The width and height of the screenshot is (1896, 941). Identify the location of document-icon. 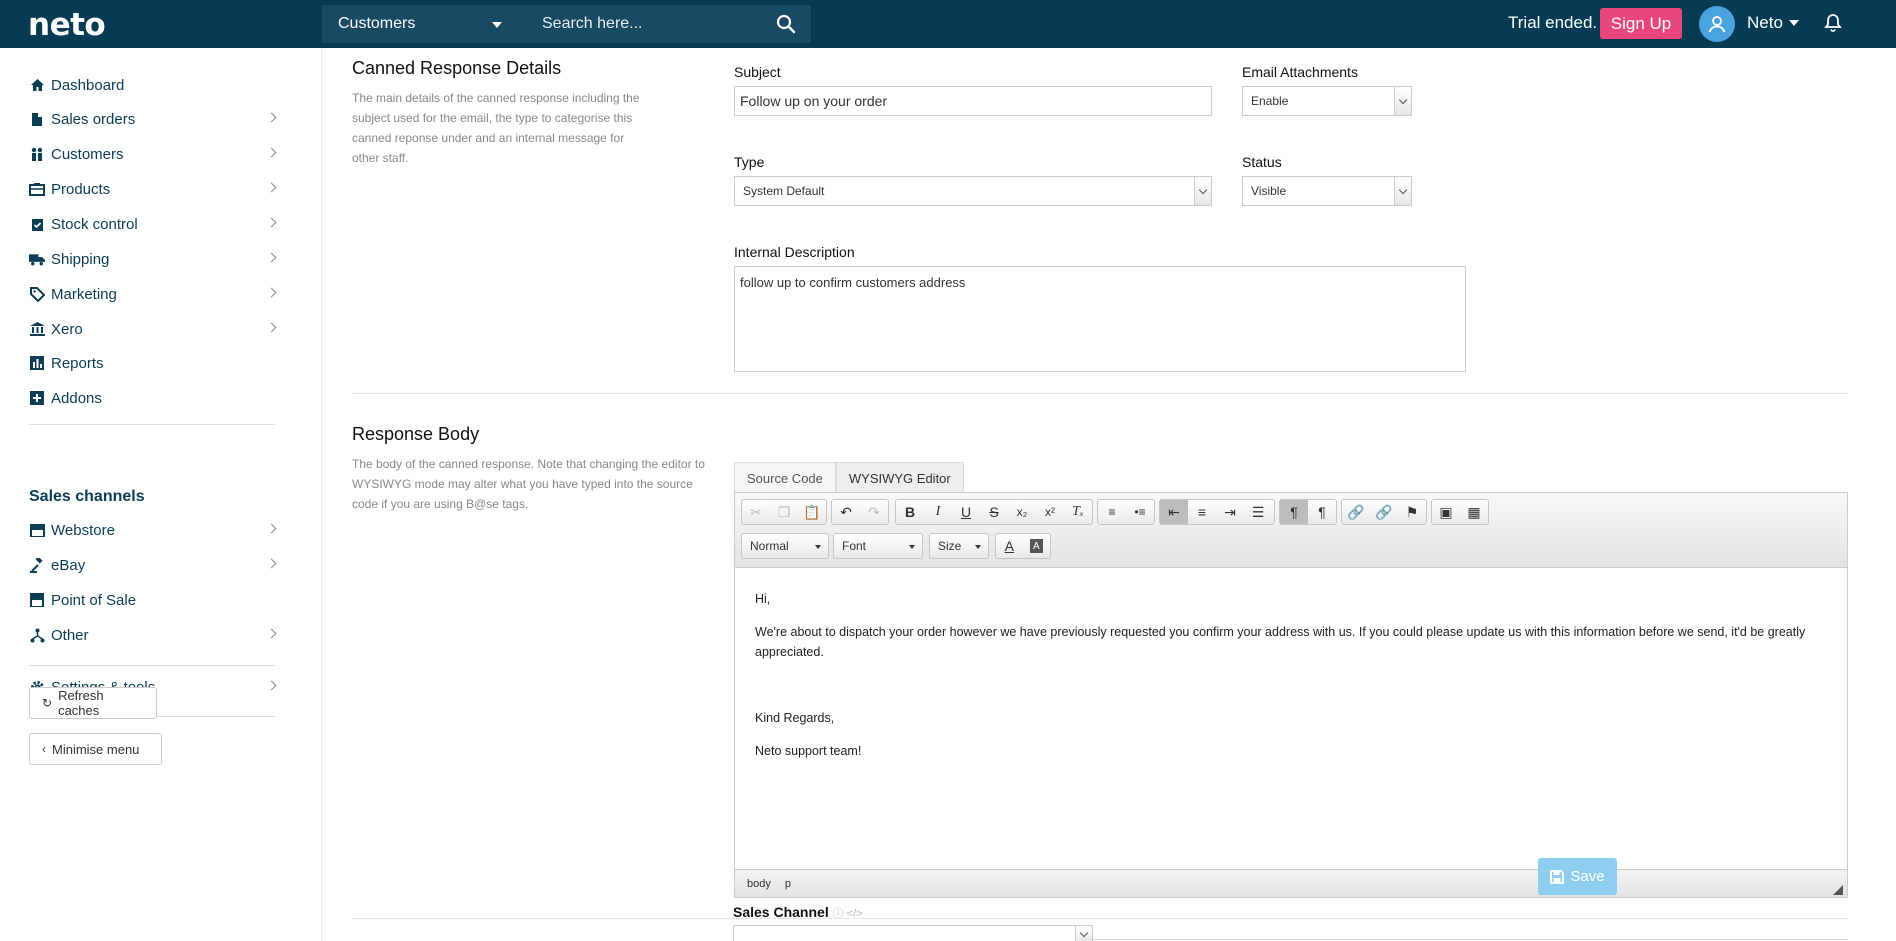
(37, 119).